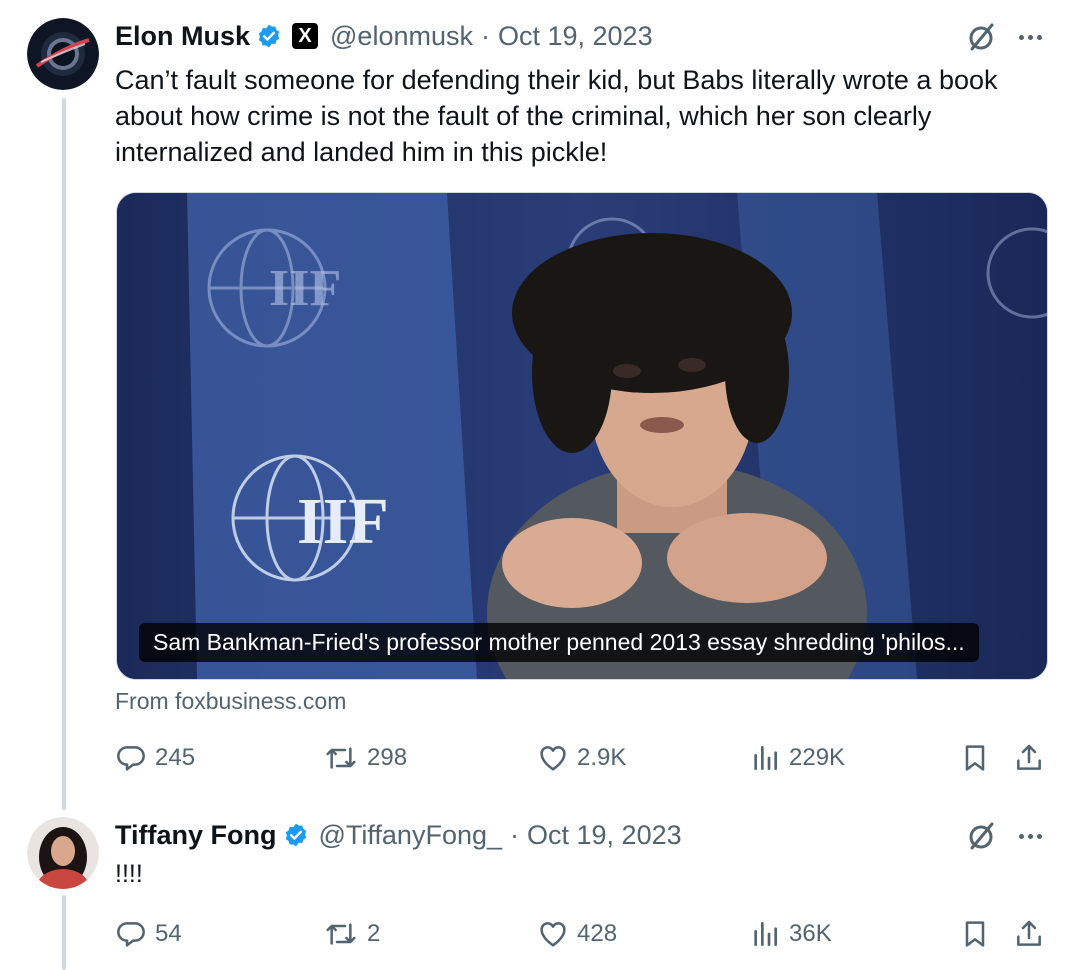 This screenshot has height=970, width=1075. What do you see at coordinates (810, 933) in the screenshot?
I see `views-count: 36K` at bounding box center [810, 933].